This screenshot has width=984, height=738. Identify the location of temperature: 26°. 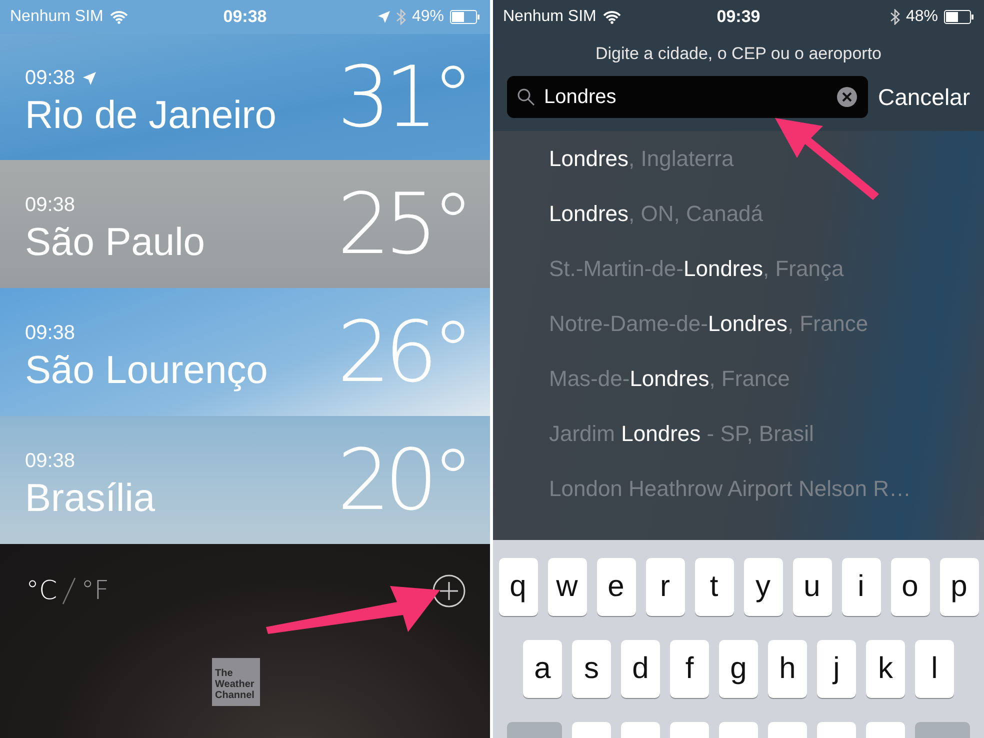
(402, 352).